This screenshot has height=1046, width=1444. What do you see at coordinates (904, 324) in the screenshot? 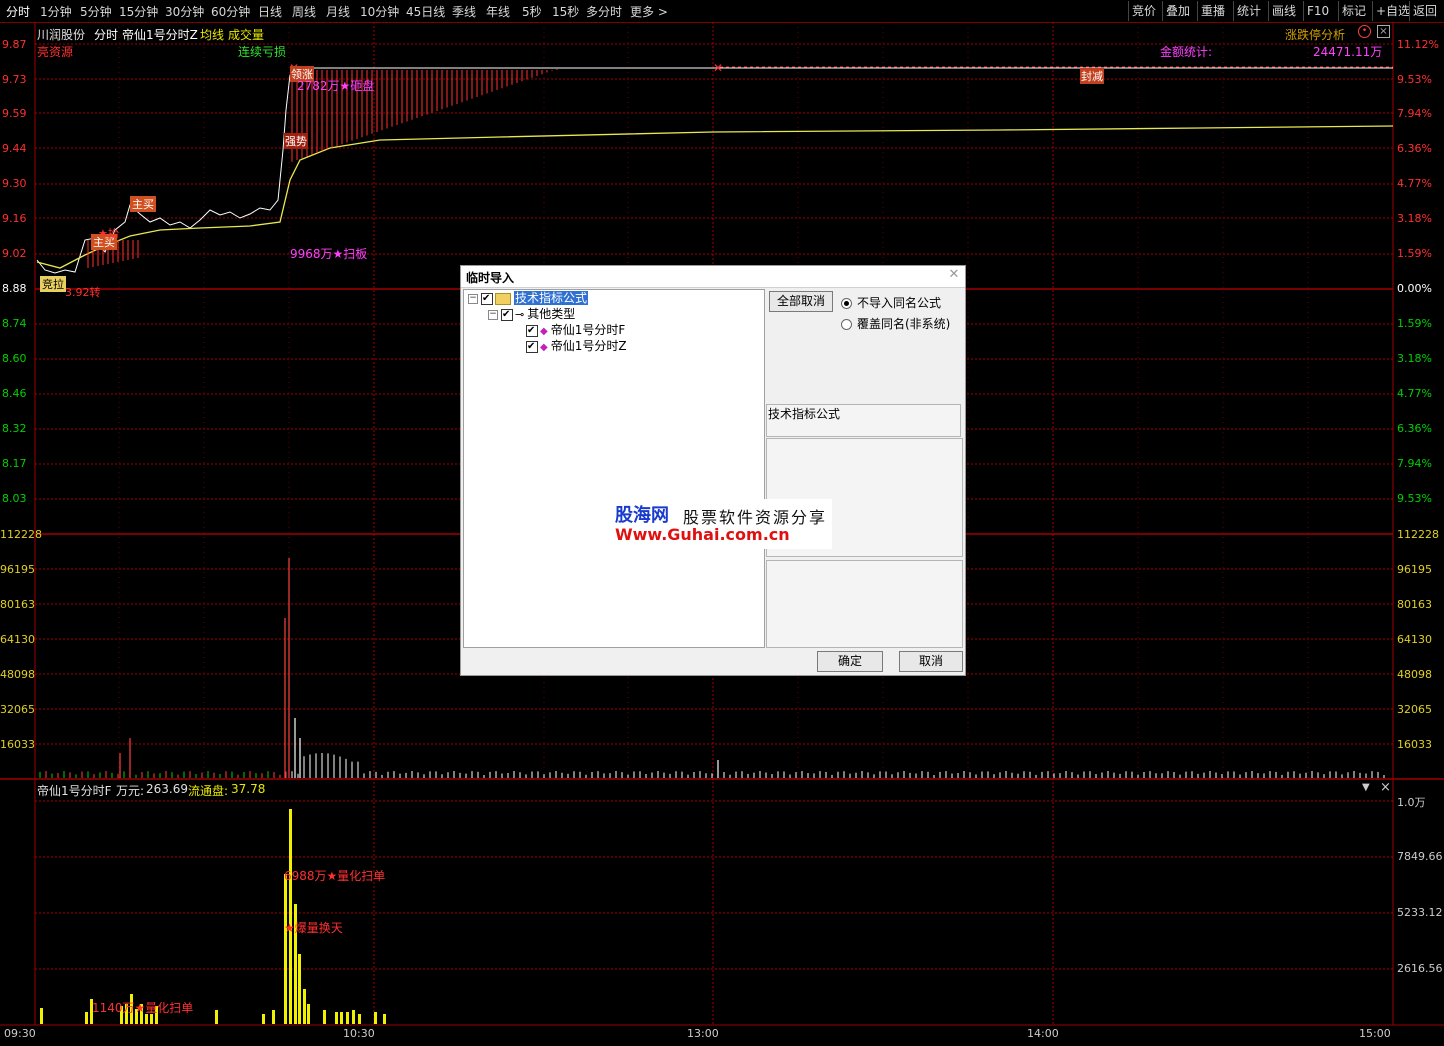
I see `radio-overwrite-label: 覆盖同名(非系统)` at bounding box center [904, 324].